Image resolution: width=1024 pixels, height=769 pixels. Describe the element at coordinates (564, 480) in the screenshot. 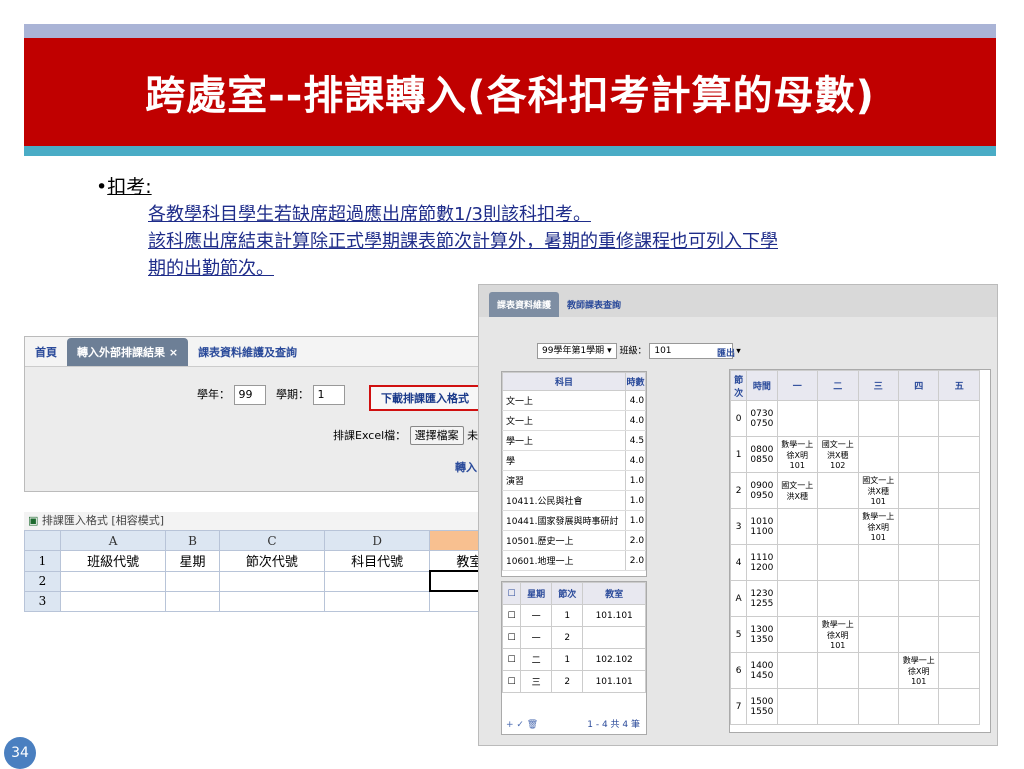

I see `subject-name: 演習` at that location.